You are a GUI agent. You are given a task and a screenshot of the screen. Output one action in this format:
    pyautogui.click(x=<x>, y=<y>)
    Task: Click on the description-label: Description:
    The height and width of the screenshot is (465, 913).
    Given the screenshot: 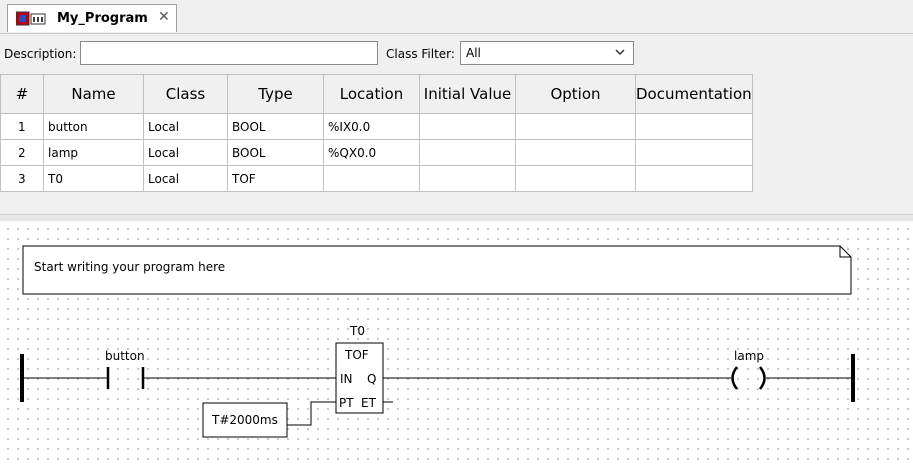 What is the action you would take?
    pyautogui.click(x=40, y=54)
    